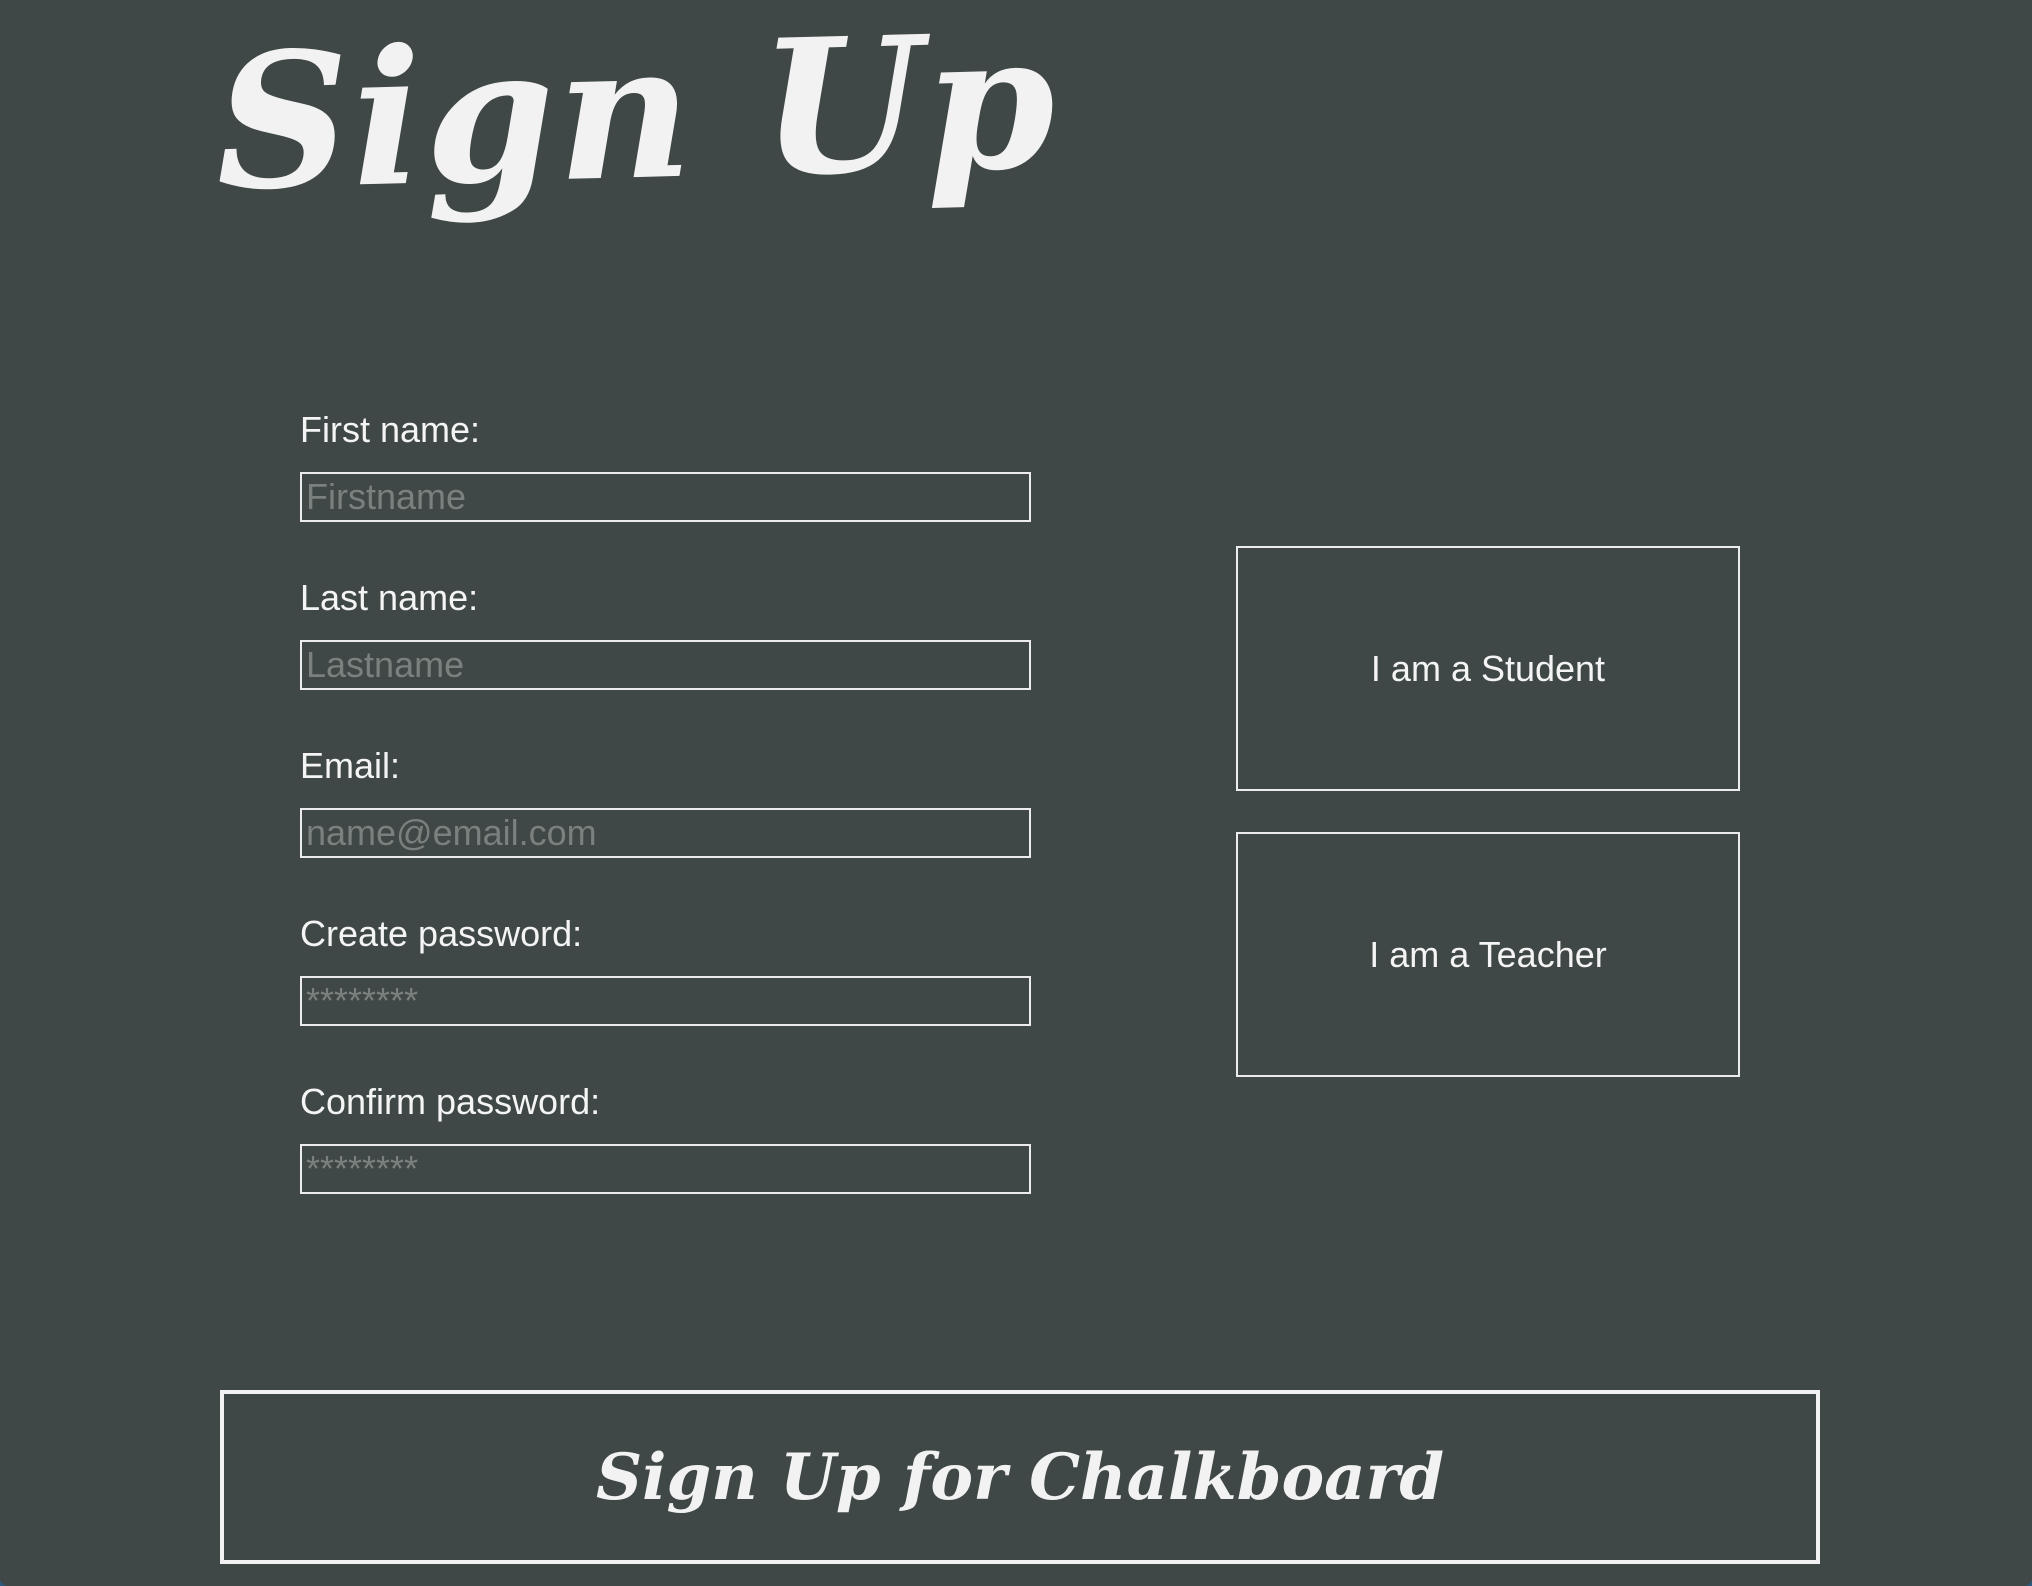  What do you see at coordinates (441, 933) in the screenshot?
I see `create-password-label: Create password:` at bounding box center [441, 933].